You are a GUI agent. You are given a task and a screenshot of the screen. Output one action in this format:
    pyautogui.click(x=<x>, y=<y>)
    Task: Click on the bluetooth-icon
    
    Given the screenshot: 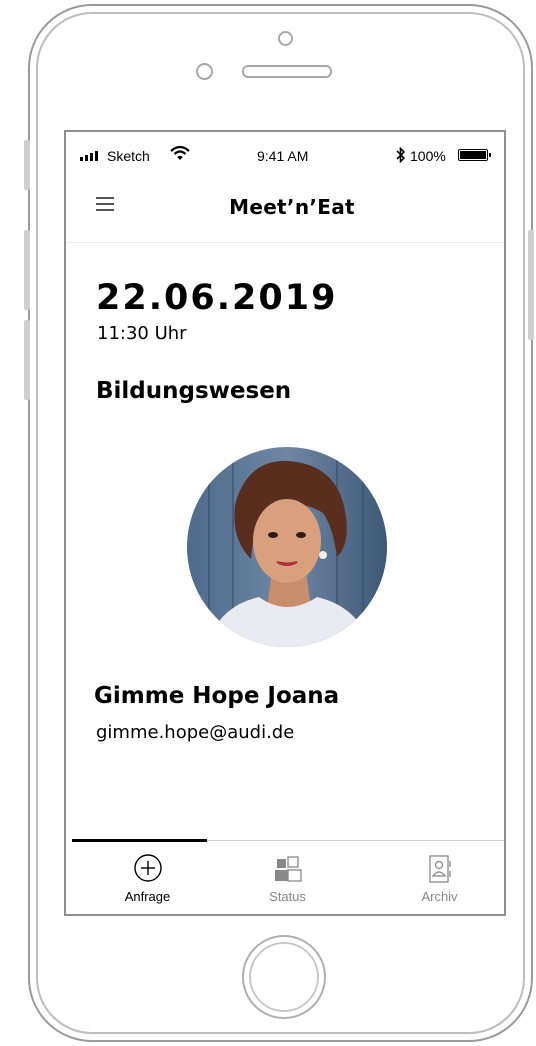 What is the action you would take?
    pyautogui.click(x=401, y=156)
    